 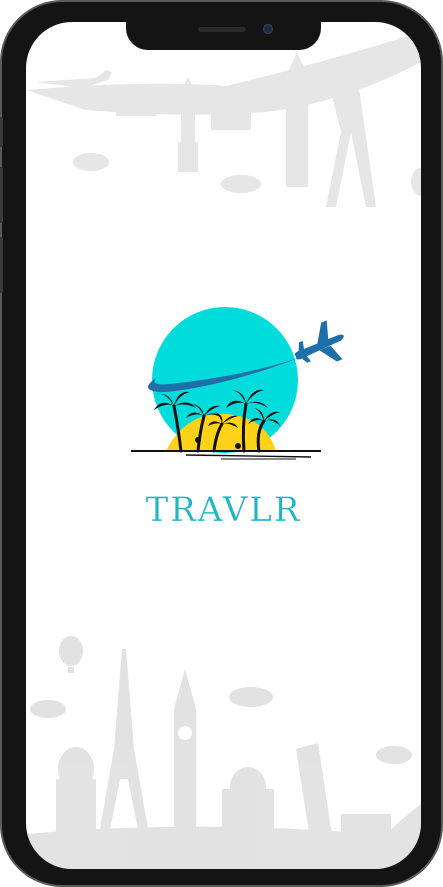 I want to click on volume-down-button, so click(x=1, y=265).